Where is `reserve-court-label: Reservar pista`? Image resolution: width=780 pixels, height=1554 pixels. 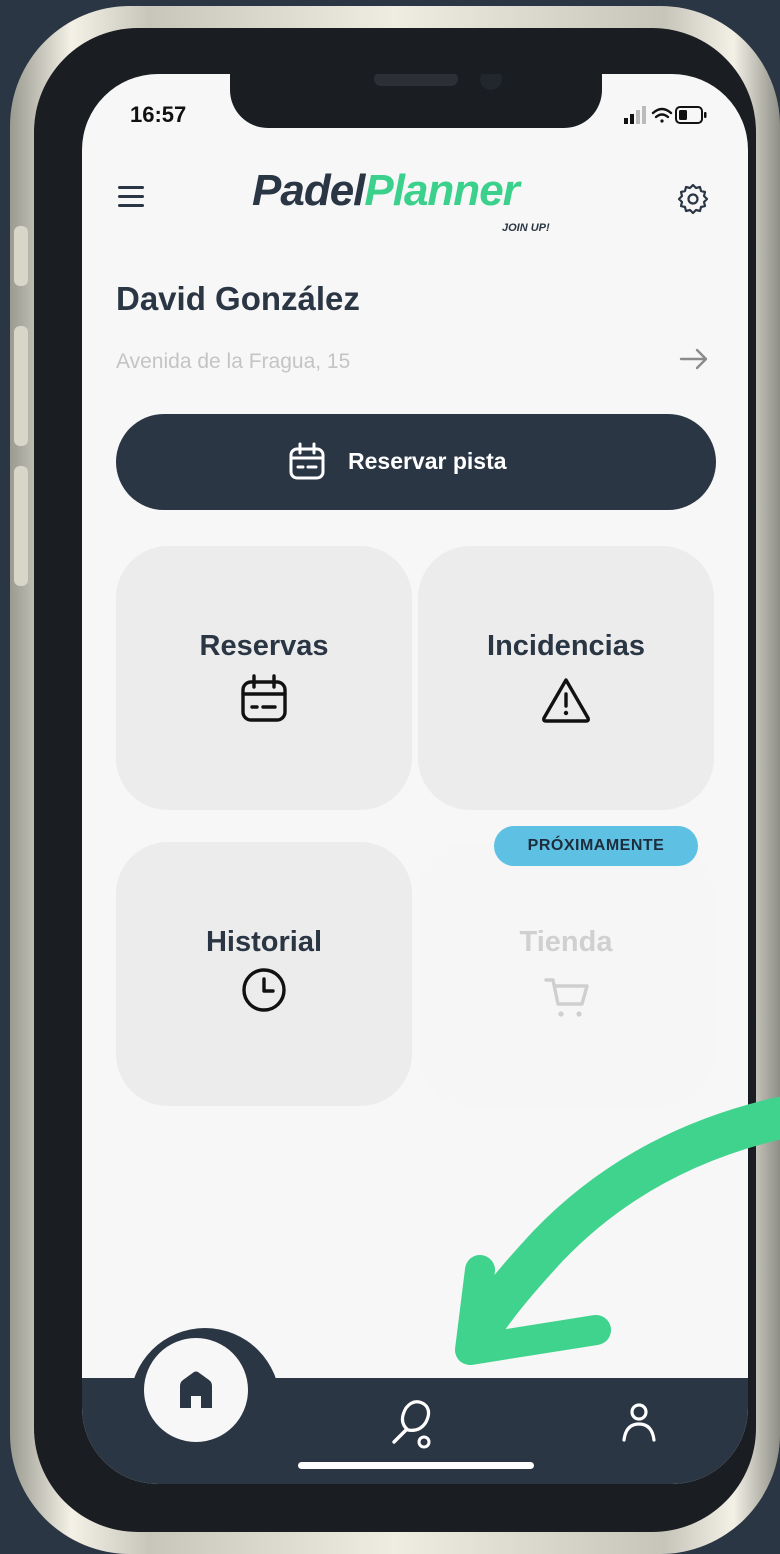 reserve-court-label: Reservar pista is located at coordinates (427, 461).